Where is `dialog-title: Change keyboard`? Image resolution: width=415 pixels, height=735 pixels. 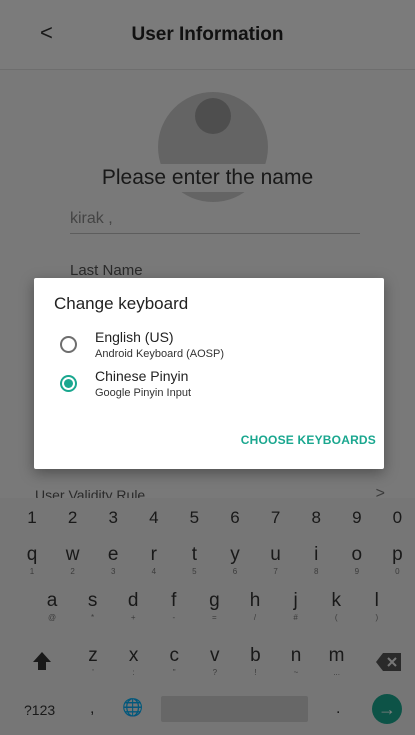 dialog-title: Change keyboard is located at coordinates (121, 303).